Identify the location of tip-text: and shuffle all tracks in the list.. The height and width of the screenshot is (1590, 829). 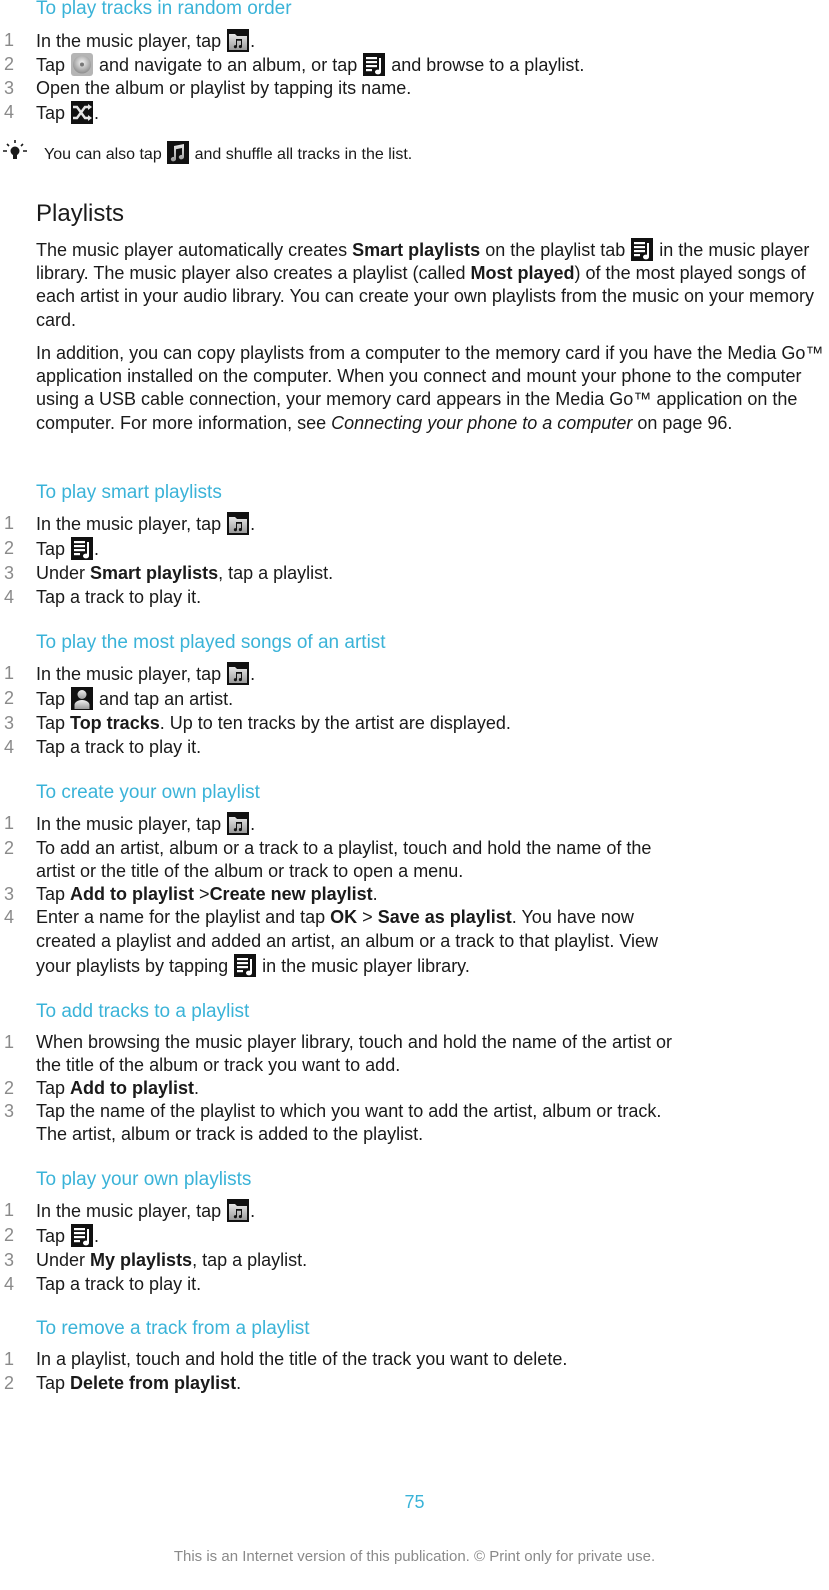
(301, 154).